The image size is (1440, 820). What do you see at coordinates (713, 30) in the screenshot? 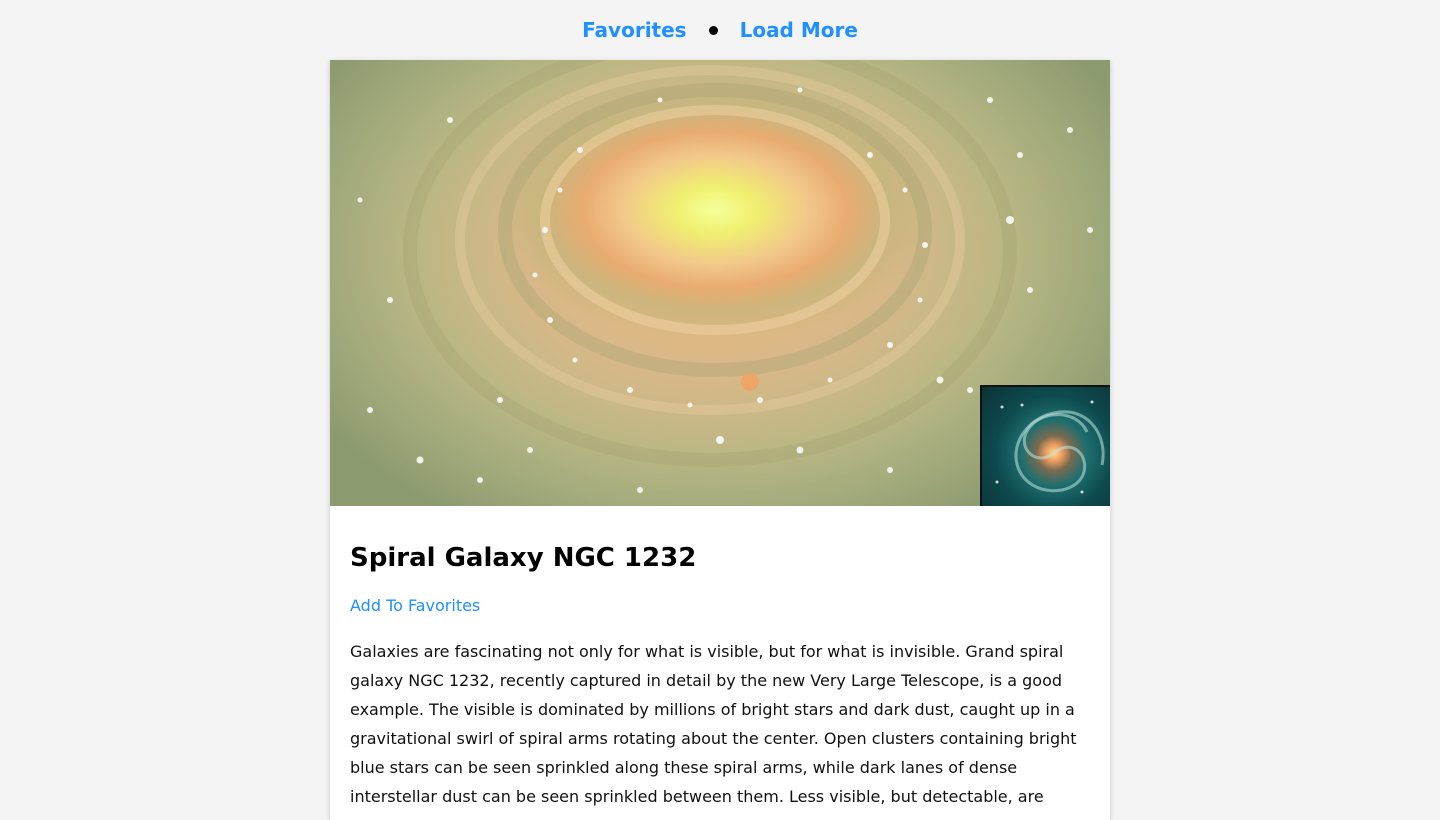
I see `separator-dot` at bounding box center [713, 30].